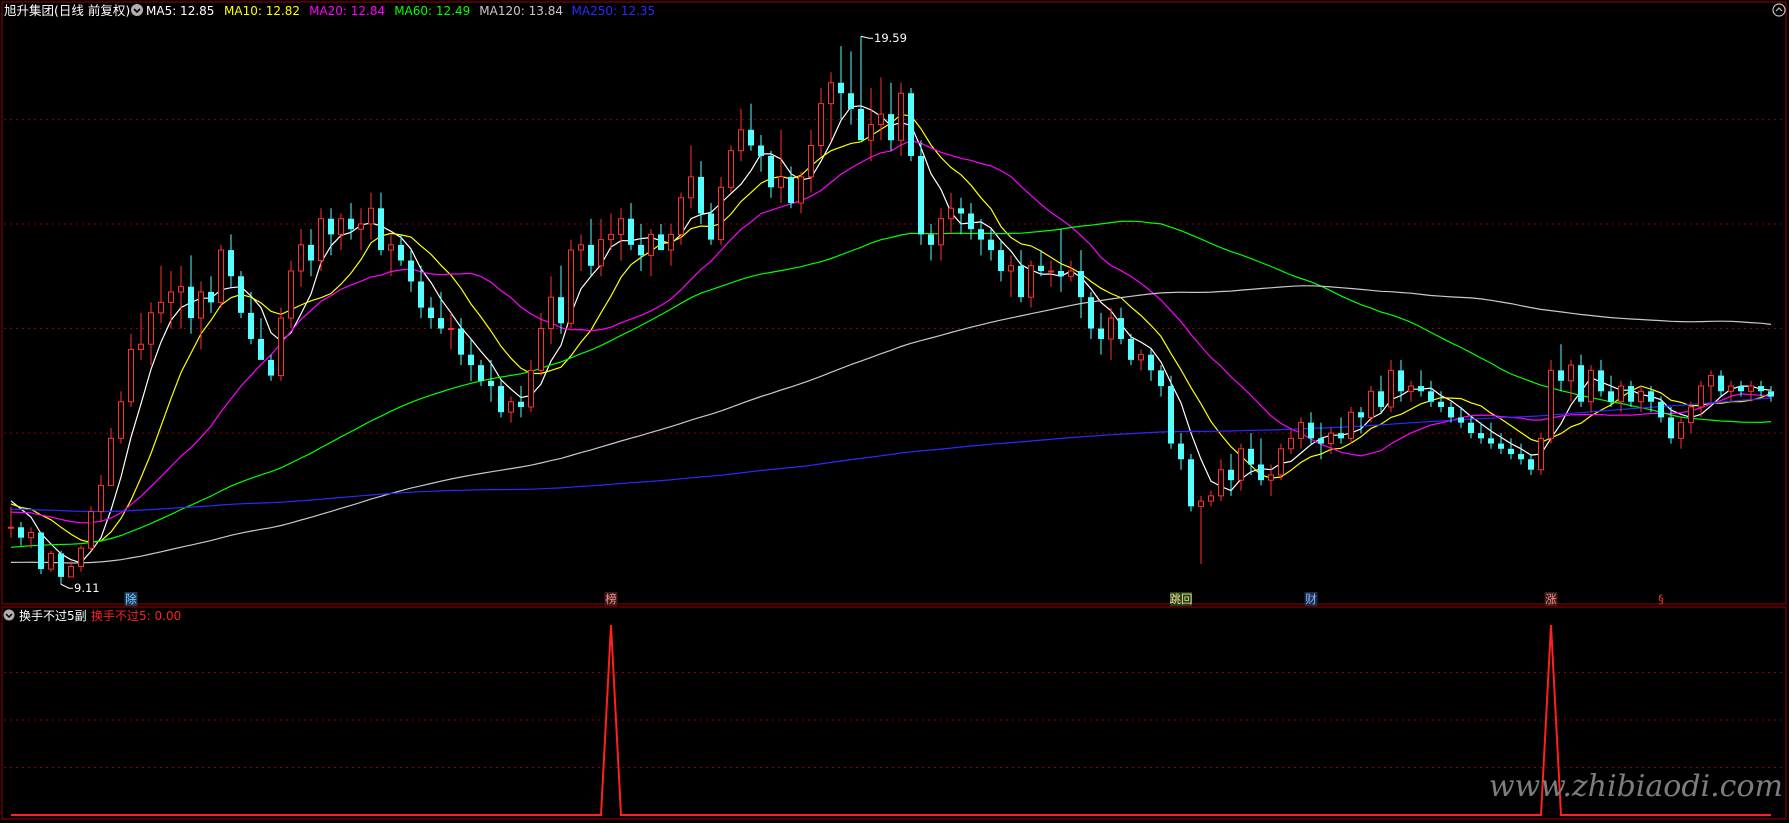 The height and width of the screenshot is (823, 1789). Describe the element at coordinates (521, 11) in the screenshot. I see `ma-legend-item: MA120: 13.84` at that location.